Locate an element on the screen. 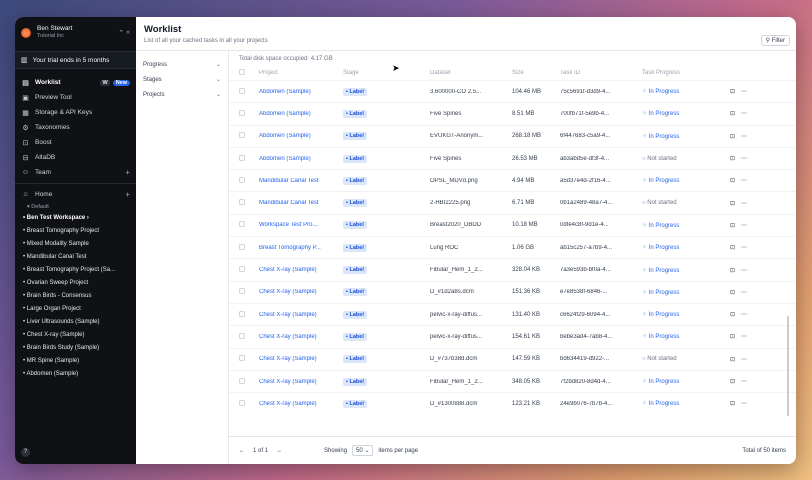 Image resolution: width=812 pixels, height=480 pixels. add-team-button: + is located at coordinates (127, 172).